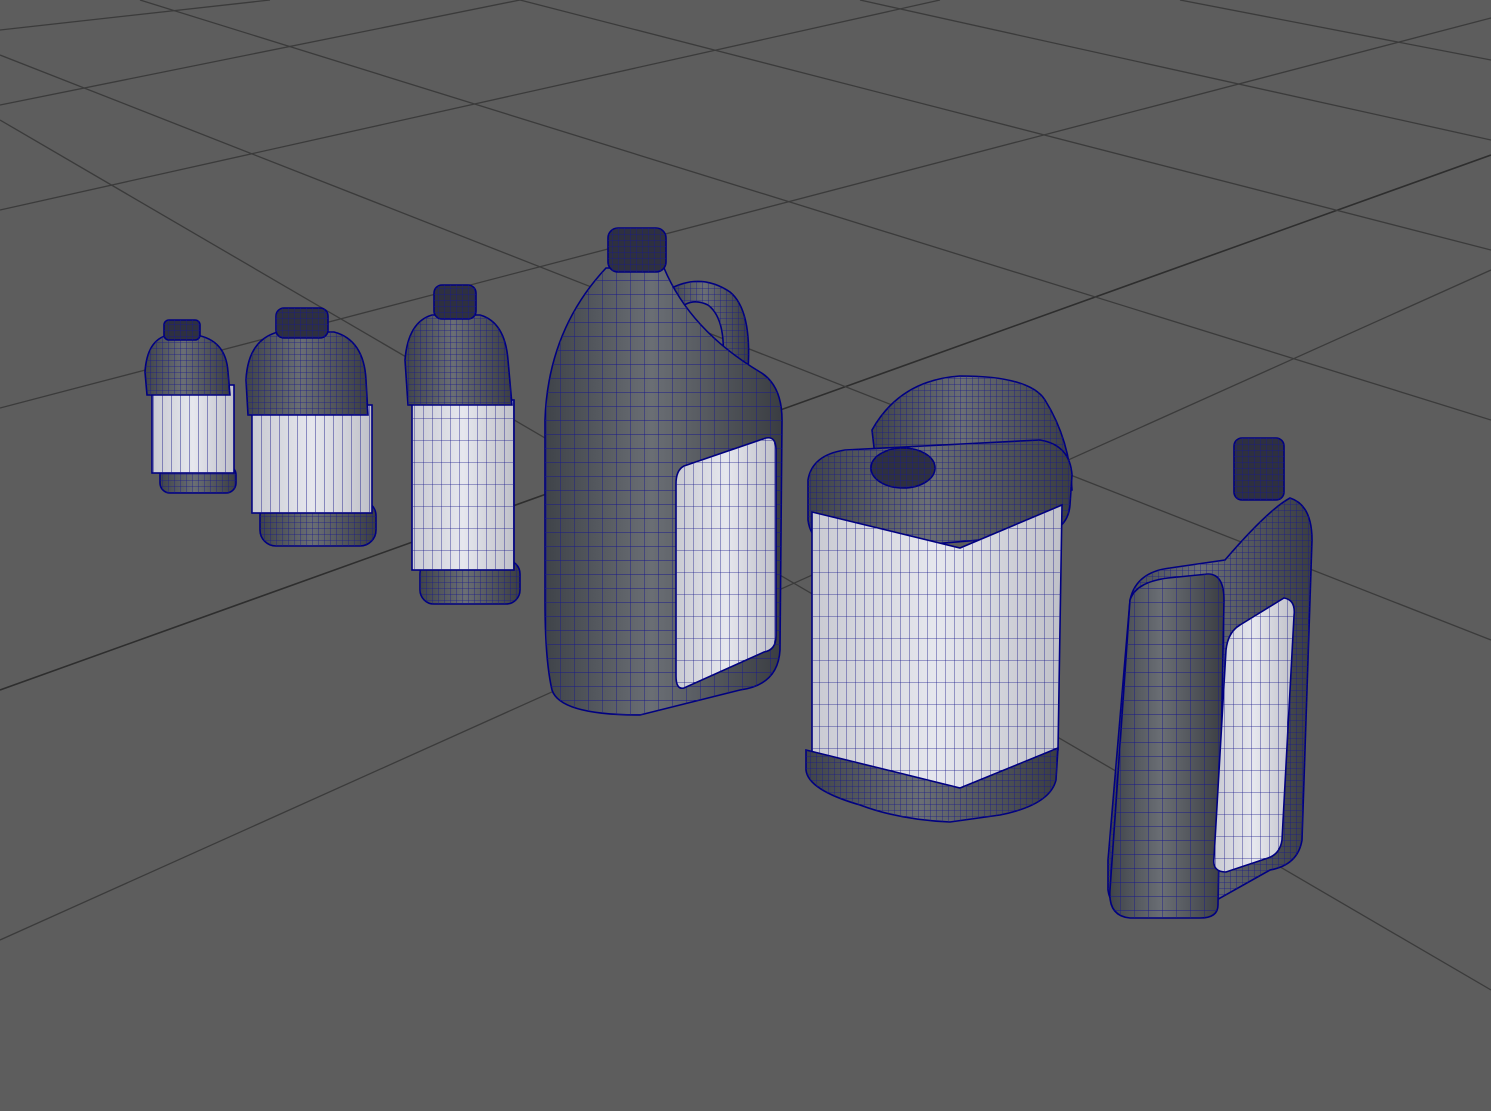 The image size is (1491, 1111). I want to click on flat-oil-bottle, so click(1210, 678).